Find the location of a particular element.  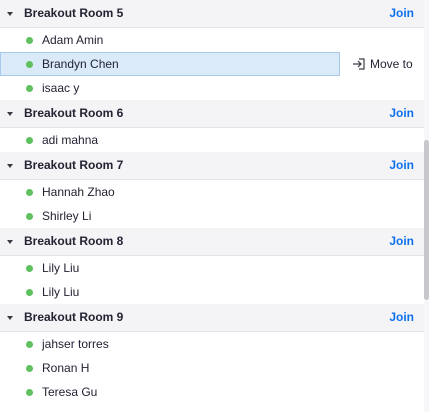

room-name: Breakout Room 8 is located at coordinates (74, 241).